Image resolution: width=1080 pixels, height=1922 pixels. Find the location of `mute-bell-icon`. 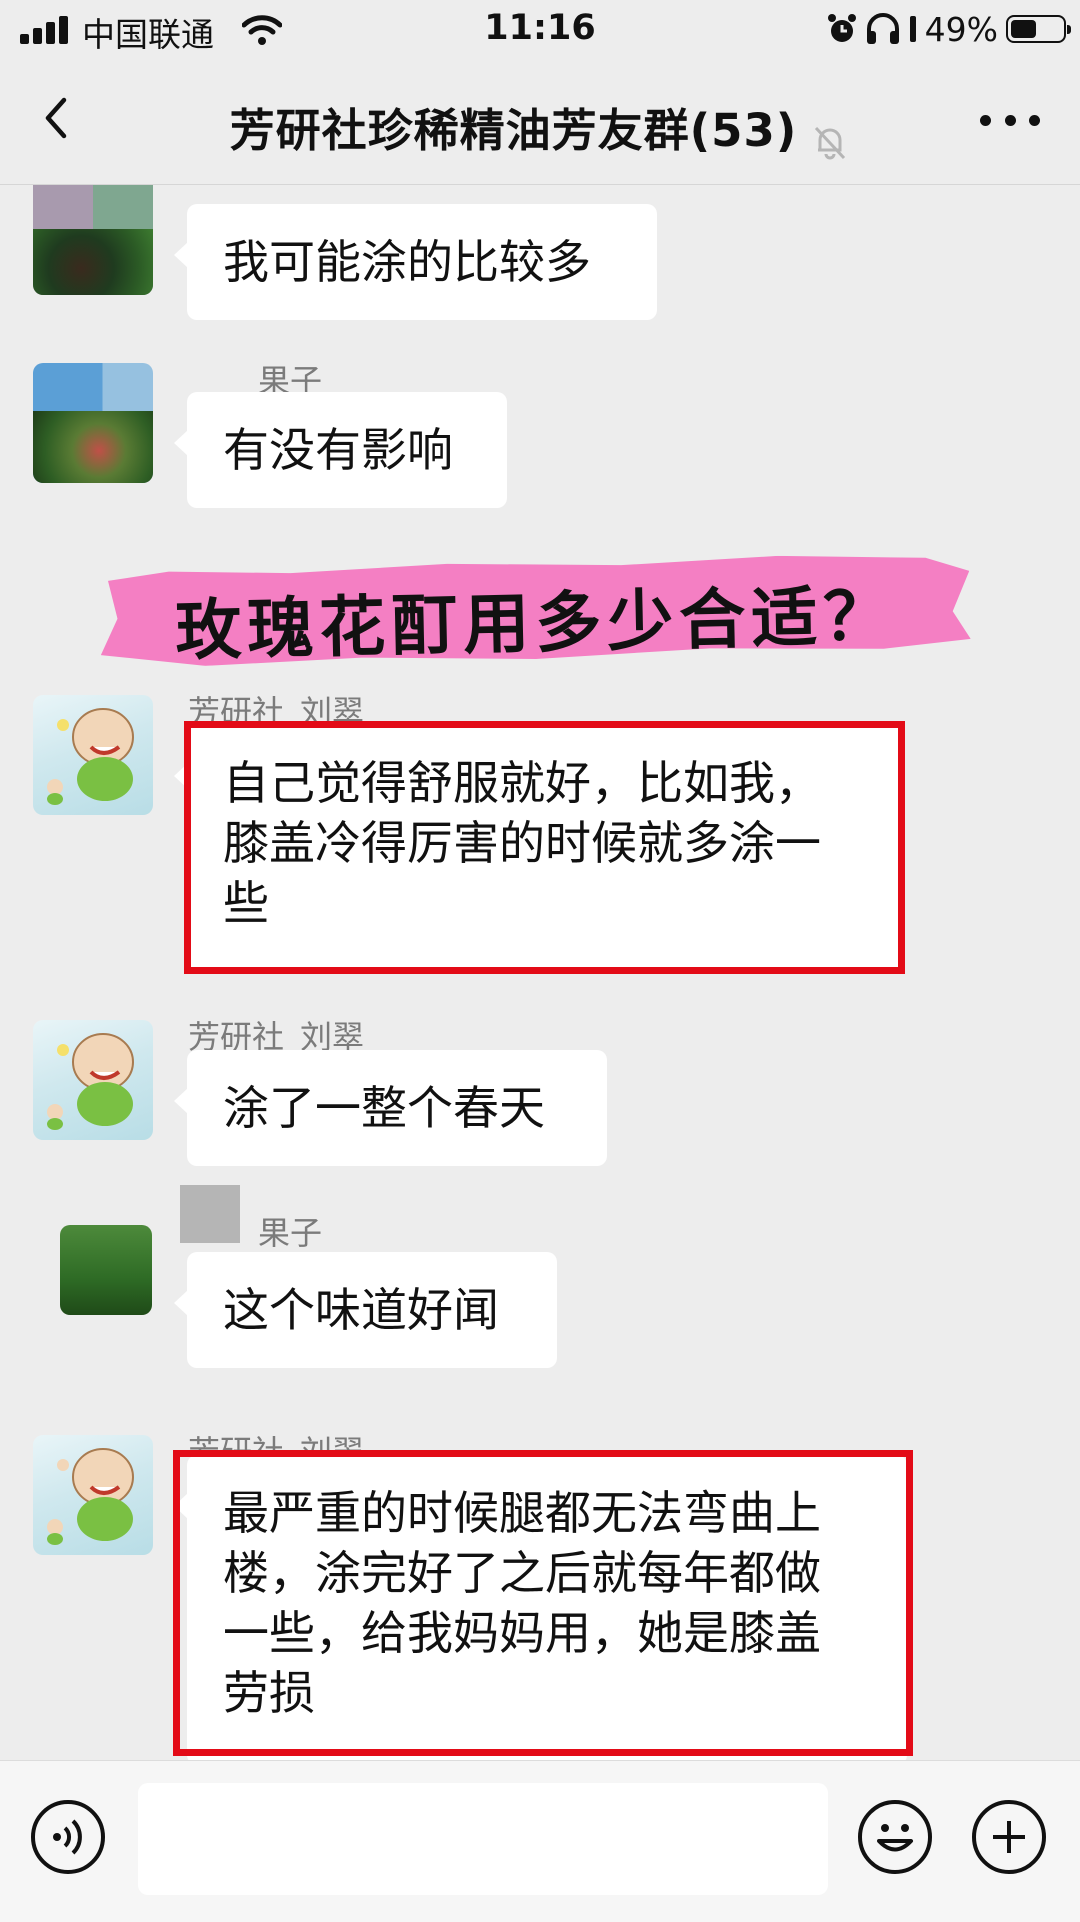

mute-bell-icon is located at coordinates (830, 142).